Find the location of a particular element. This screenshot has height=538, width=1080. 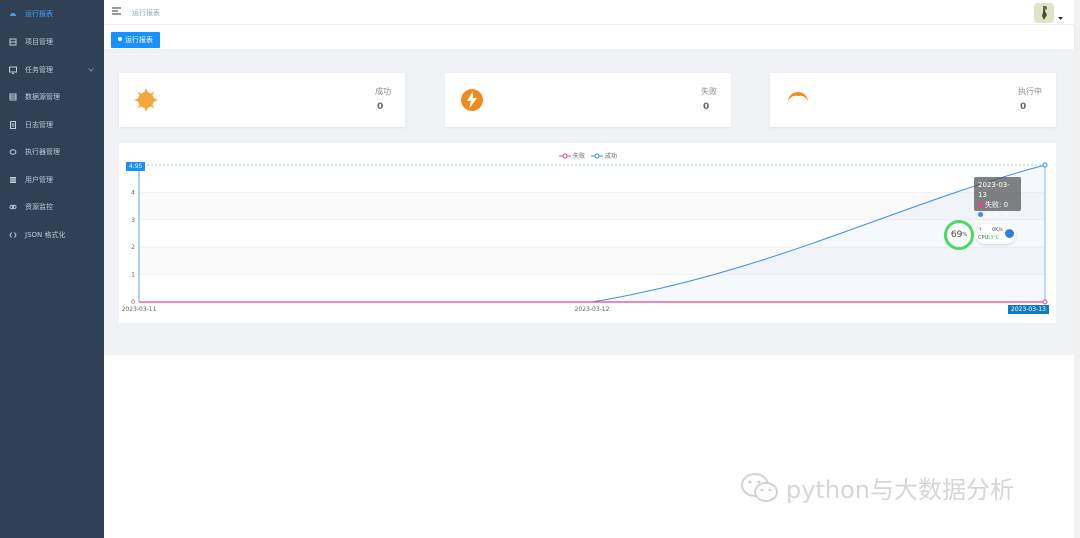

project-icon is located at coordinates (13, 42).